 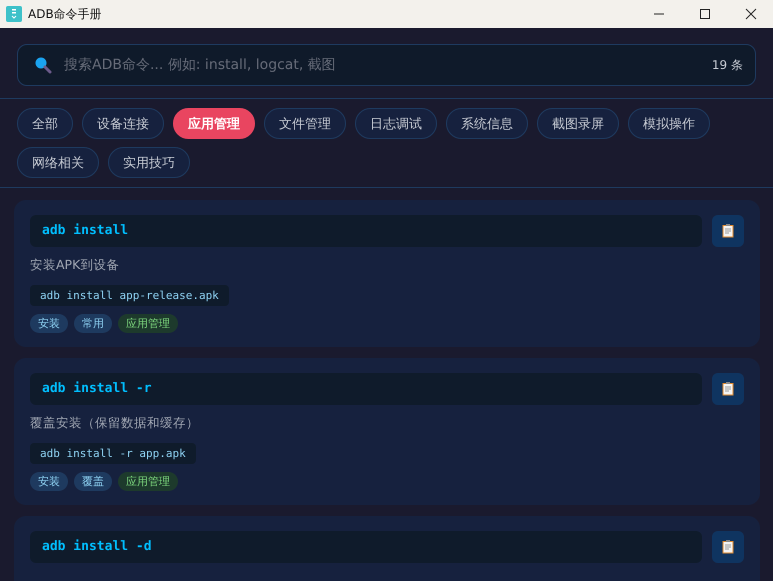 I want to click on result-count: 19 条, so click(x=727, y=65).